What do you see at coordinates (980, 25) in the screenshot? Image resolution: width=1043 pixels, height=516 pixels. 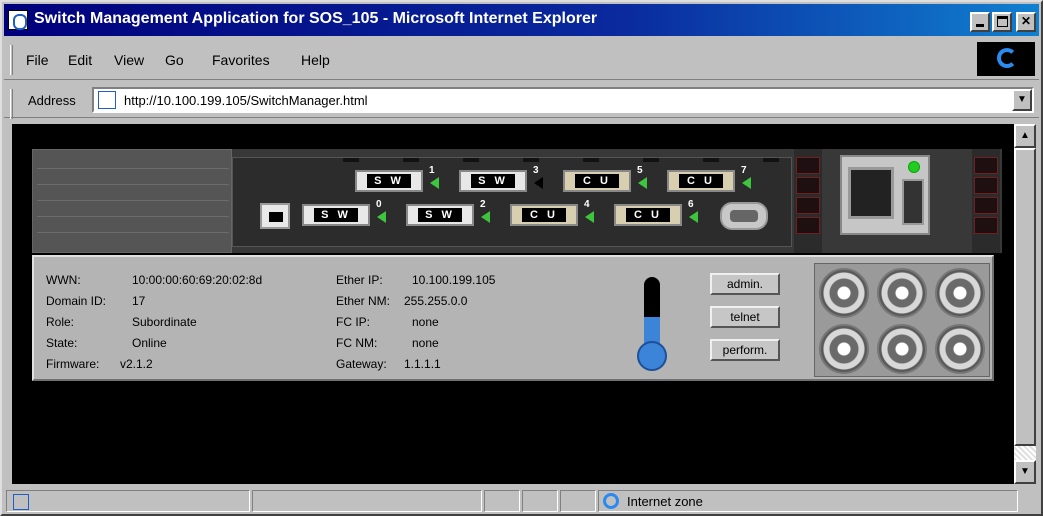 I see `minimize-icon` at bounding box center [980, 25].